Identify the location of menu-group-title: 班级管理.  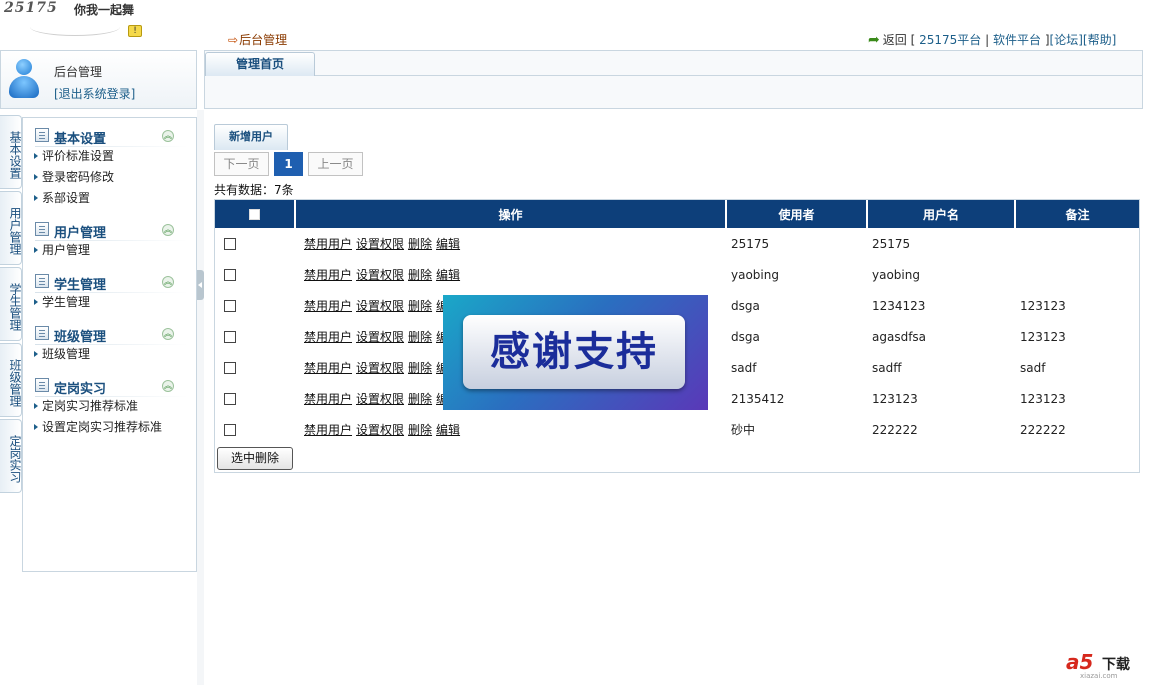
(80, 337).